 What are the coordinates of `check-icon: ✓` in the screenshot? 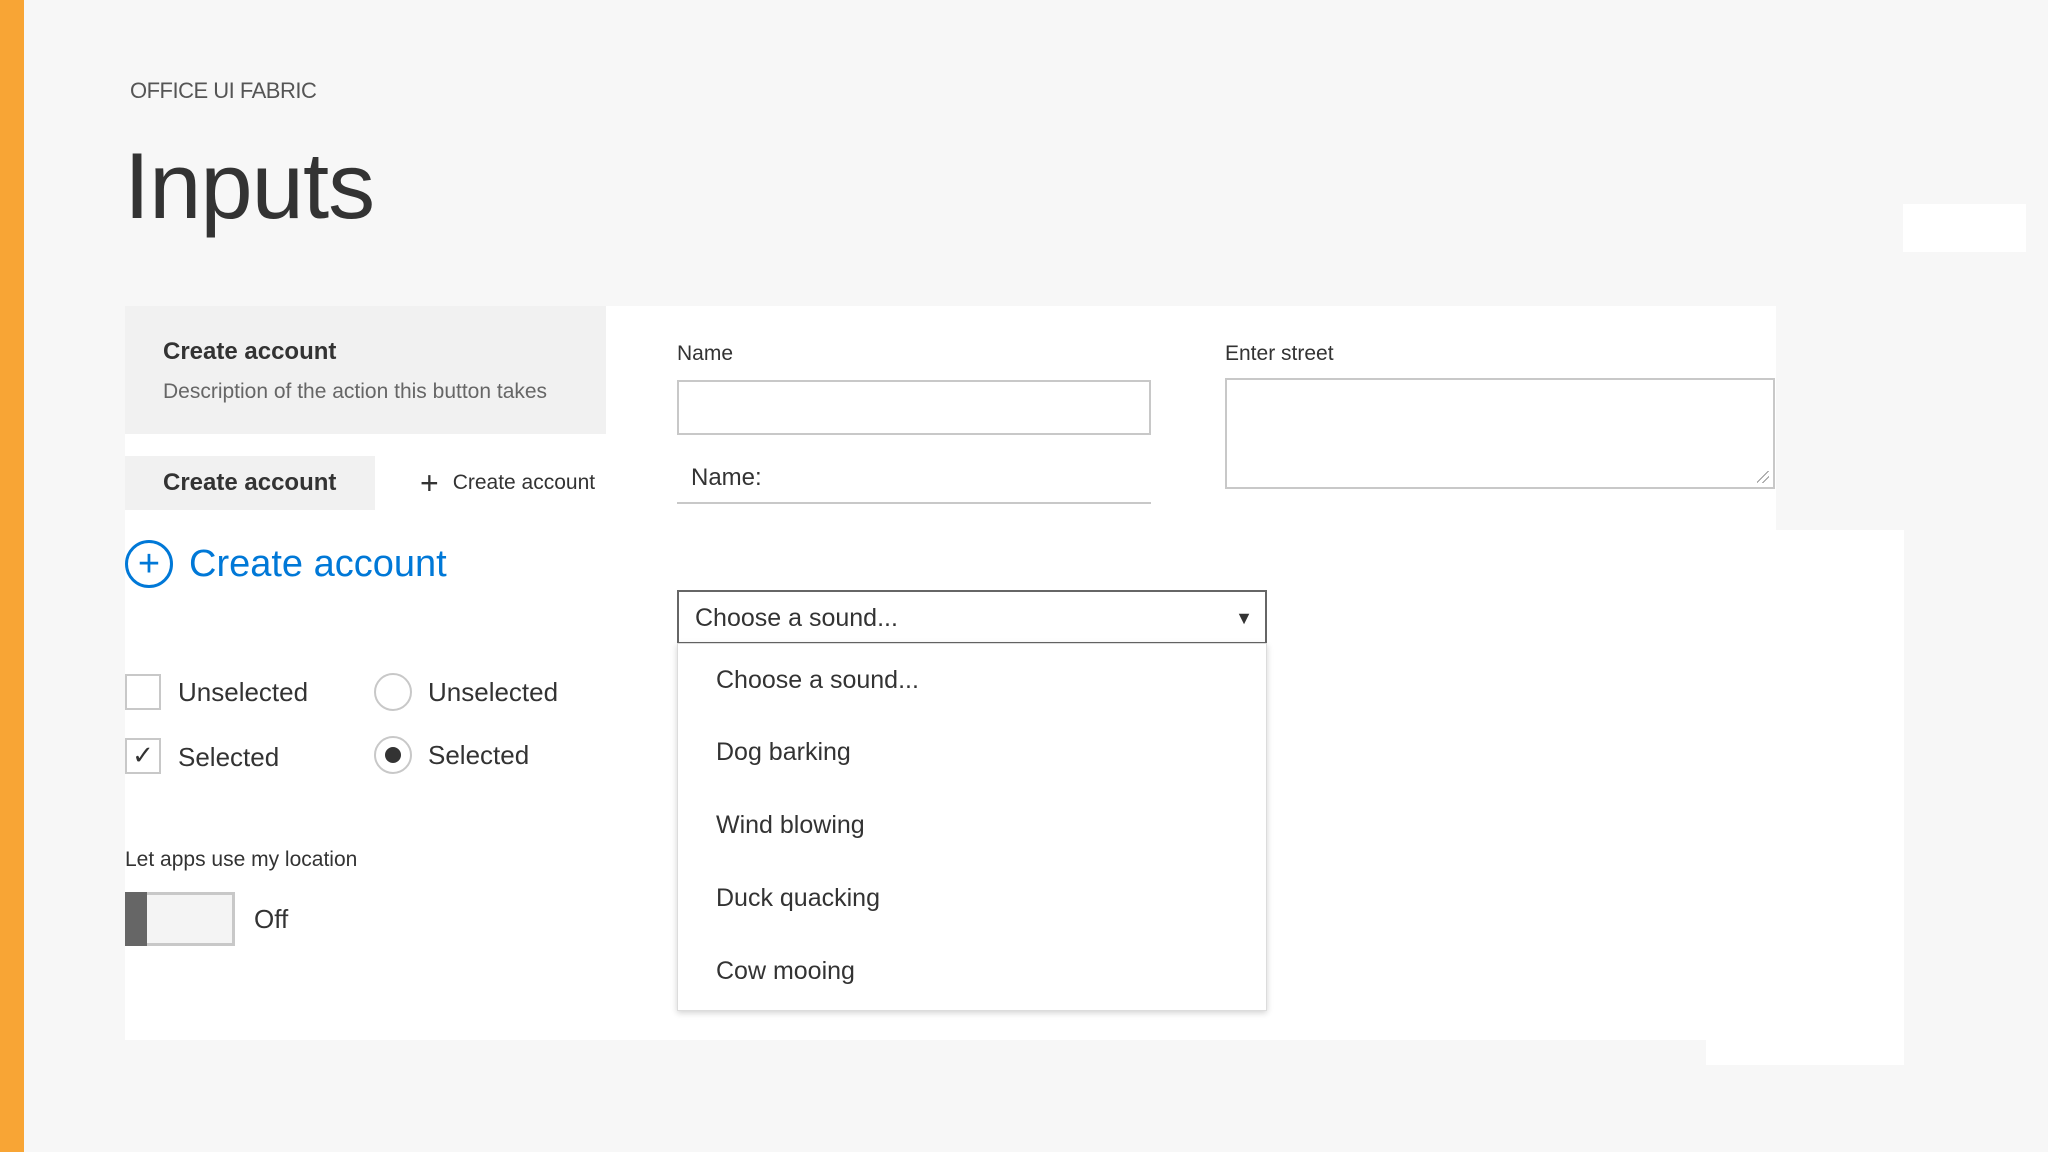 It's located at (143, 755).